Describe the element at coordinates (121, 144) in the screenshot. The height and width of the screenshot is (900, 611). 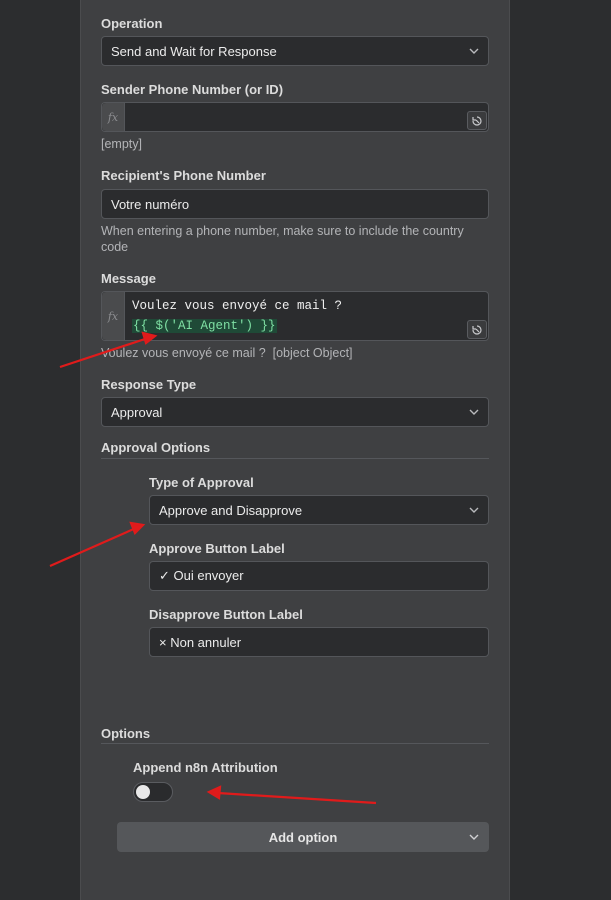
I see `sender-empty-hint: [empty]` at that location.